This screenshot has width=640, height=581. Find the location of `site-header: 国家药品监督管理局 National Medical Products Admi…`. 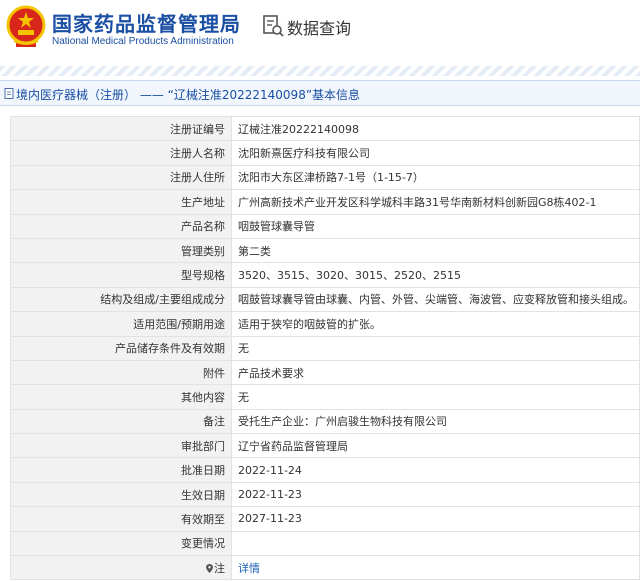

site-header: 国家药品监督管理局 National Medical Products Admi… is located at coordinates (320, 33).